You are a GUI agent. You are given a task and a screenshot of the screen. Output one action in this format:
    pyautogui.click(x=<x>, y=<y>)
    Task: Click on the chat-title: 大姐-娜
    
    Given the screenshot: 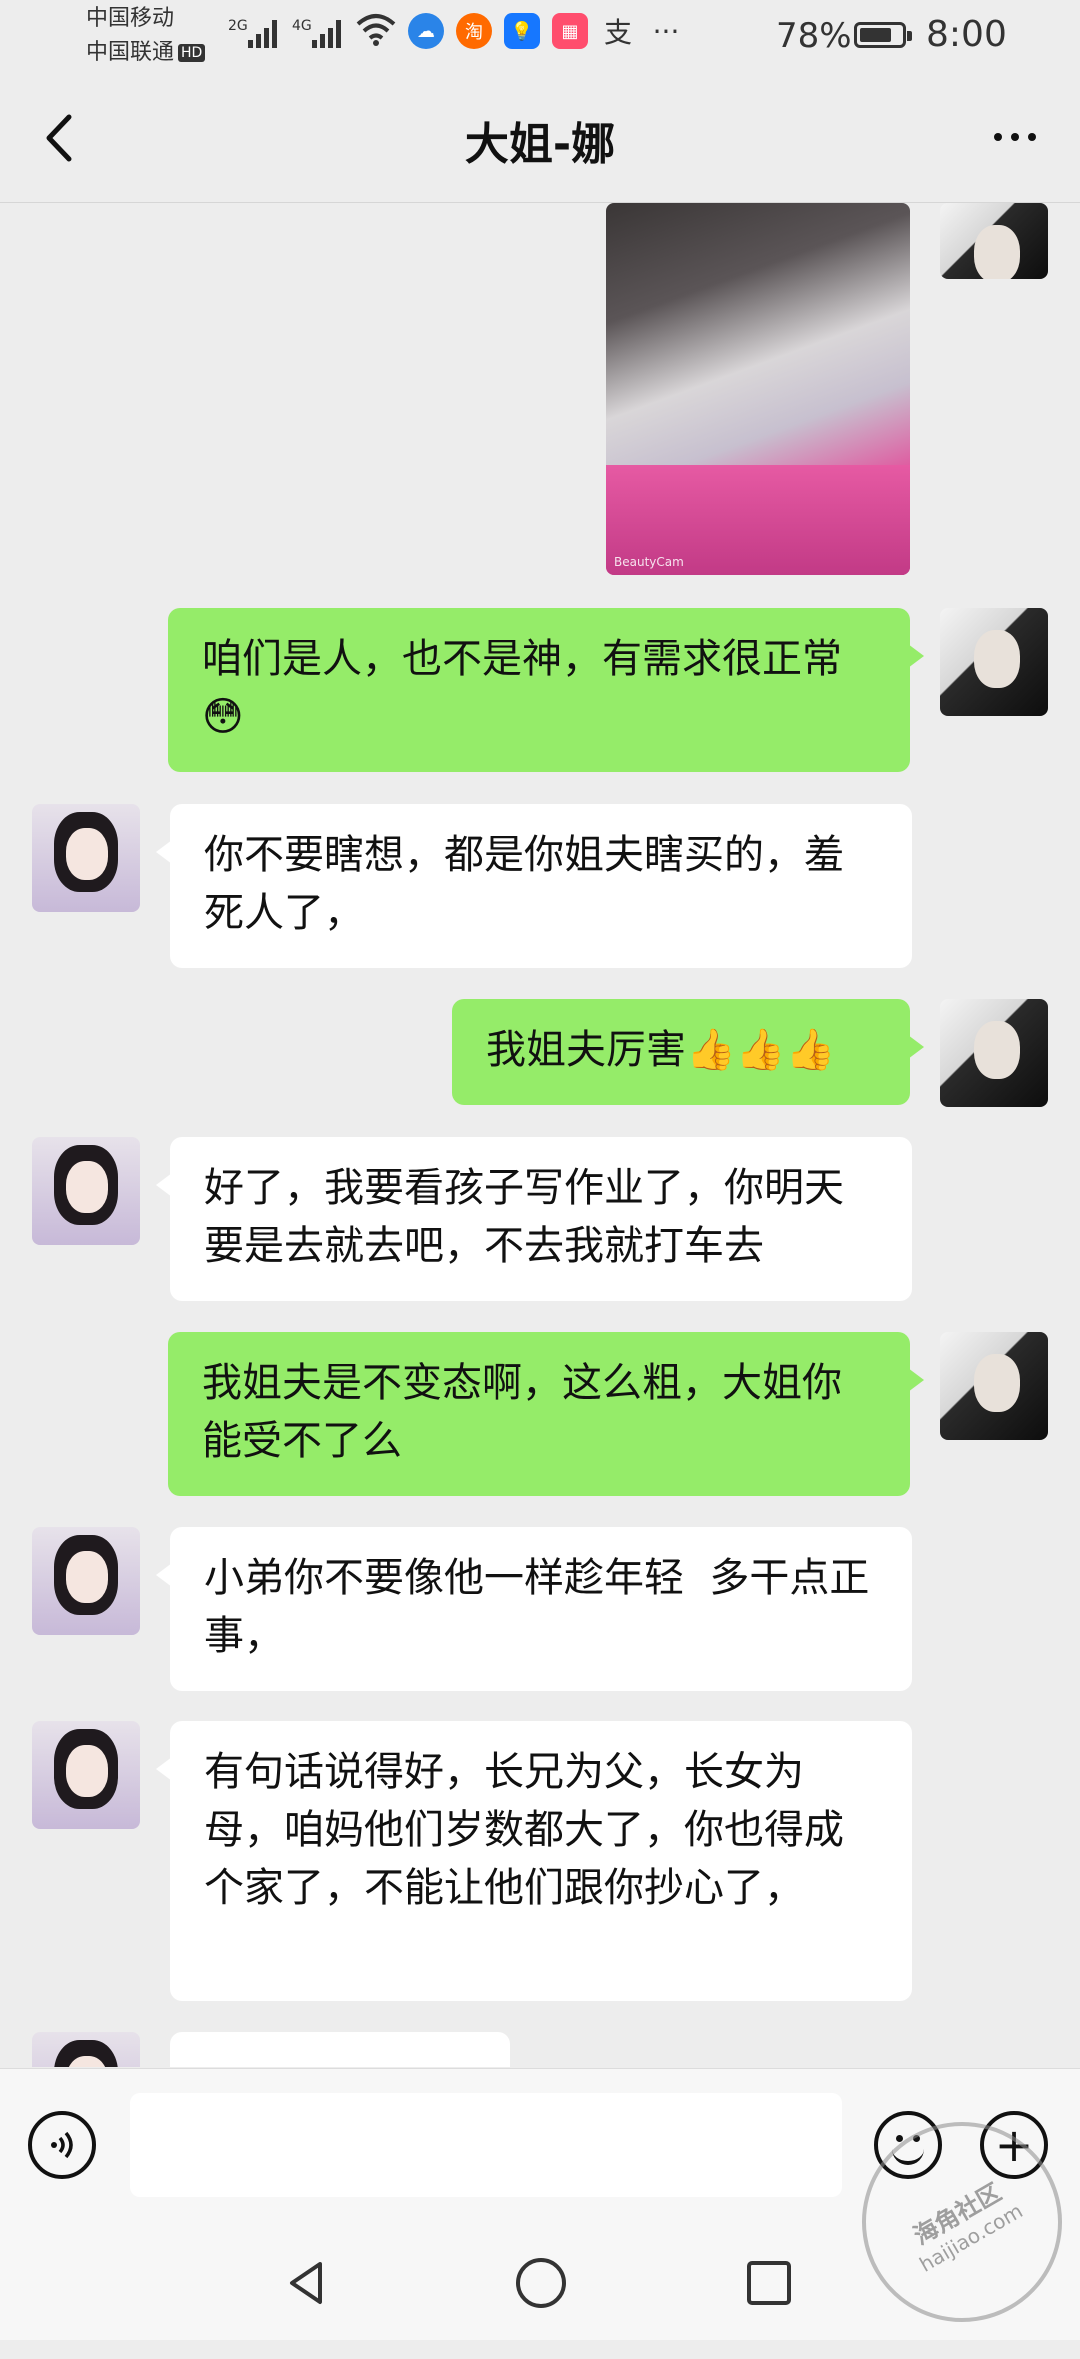 What is the action you would take?
    pyautogui.click(x=540, y=144)
    